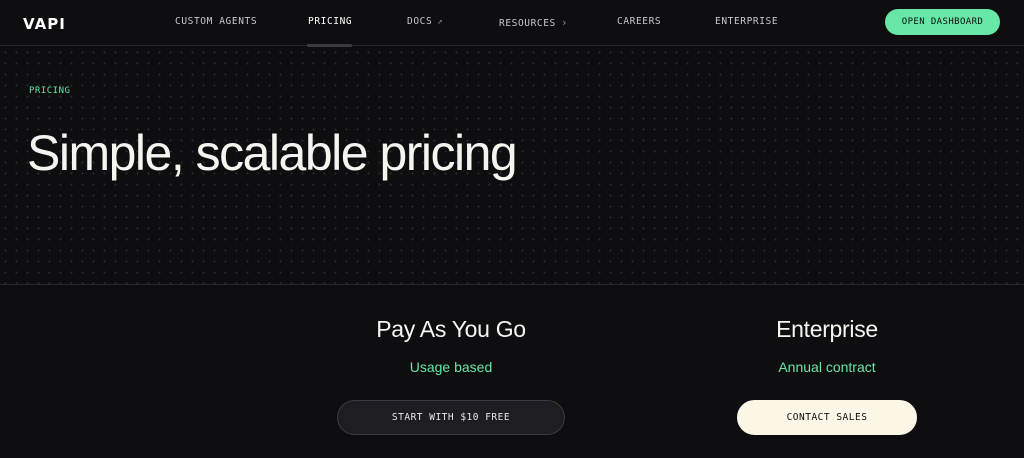 The image size is (1024, 458). Describe the element at coordinates (564, 22) in the screenshot. I see `chevron-right-icon: ›` at that location.